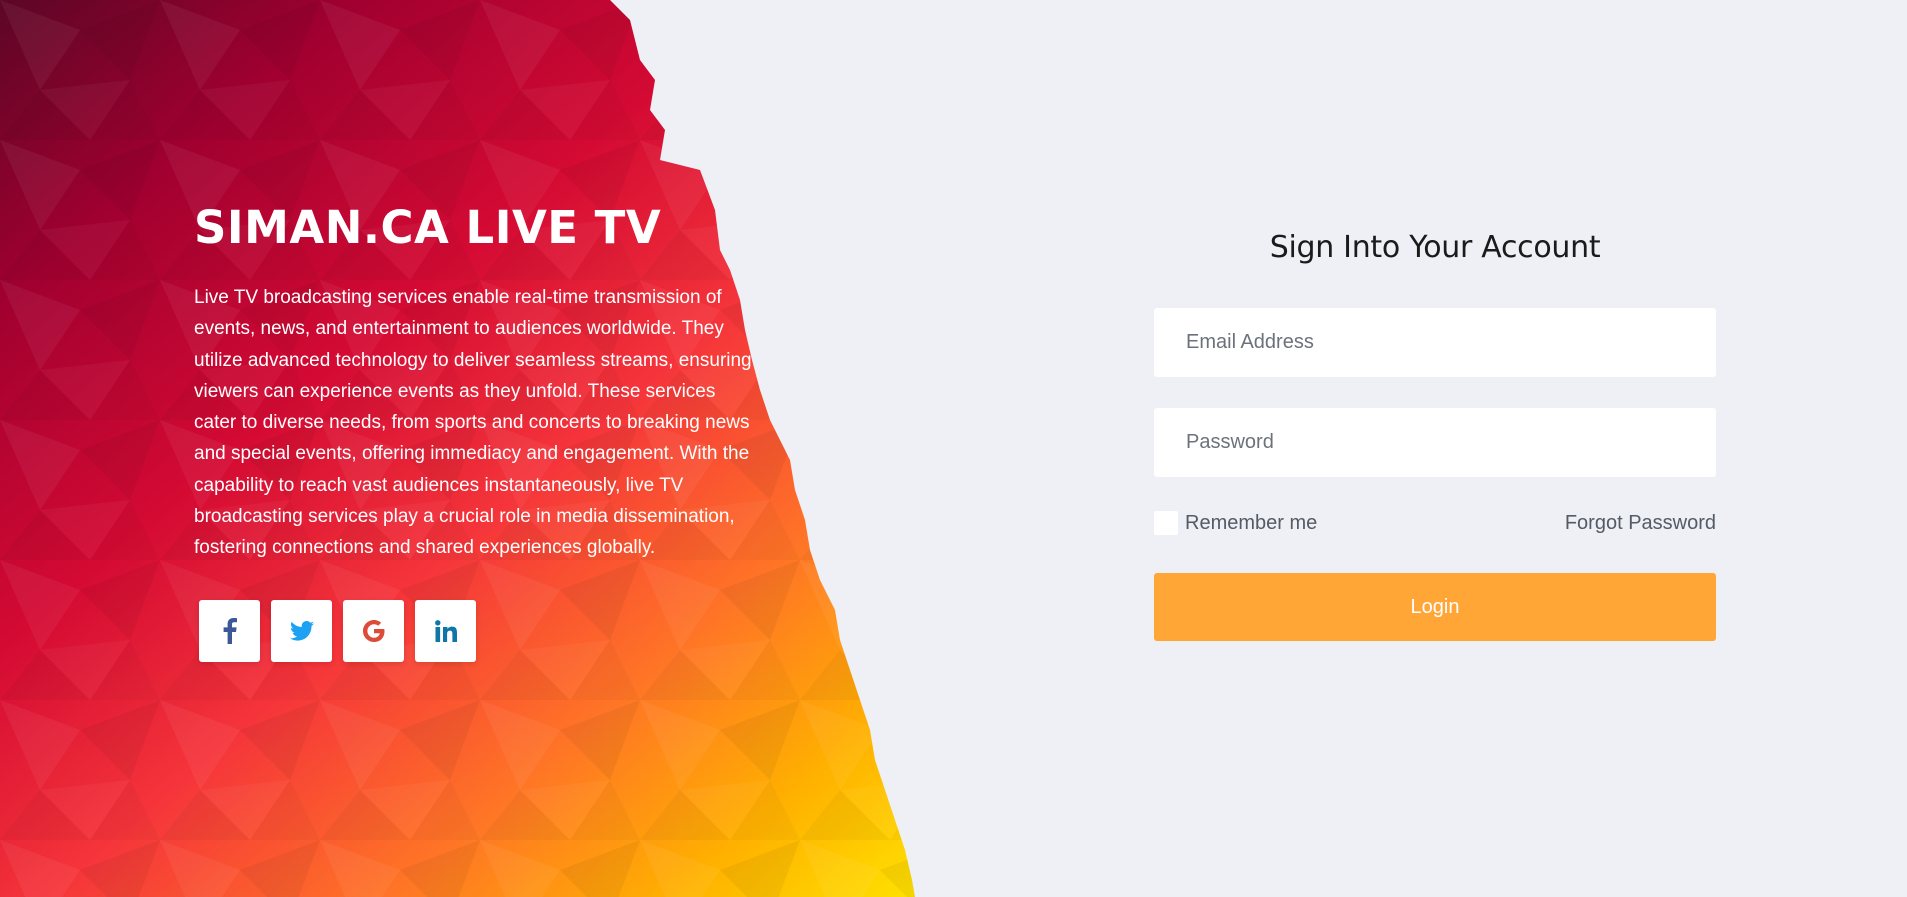  What do you see at coordinates (1435, 607) in the screenshot?
I see `login-button: Login` at bounding box center [1435, 607].